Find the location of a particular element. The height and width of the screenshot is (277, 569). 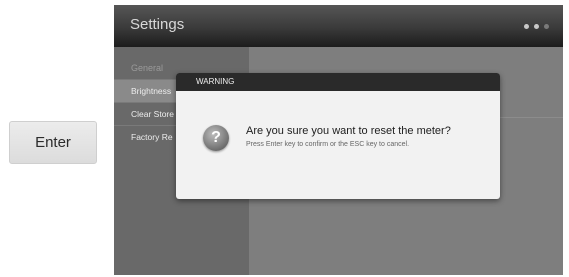

title-bar: Settings is located at coordinates (338, 26).